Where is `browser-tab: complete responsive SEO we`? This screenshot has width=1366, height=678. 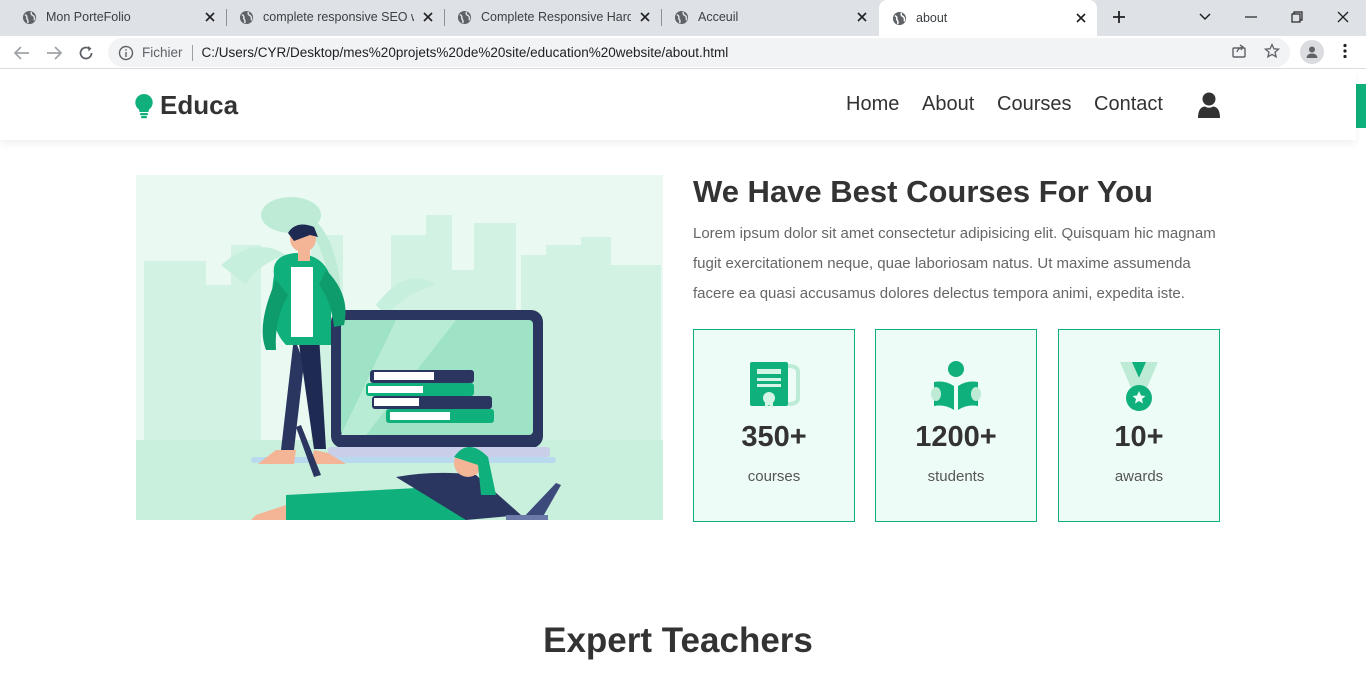 browser-tab: complete responsive SEO we is located at coordinates (330, 17).